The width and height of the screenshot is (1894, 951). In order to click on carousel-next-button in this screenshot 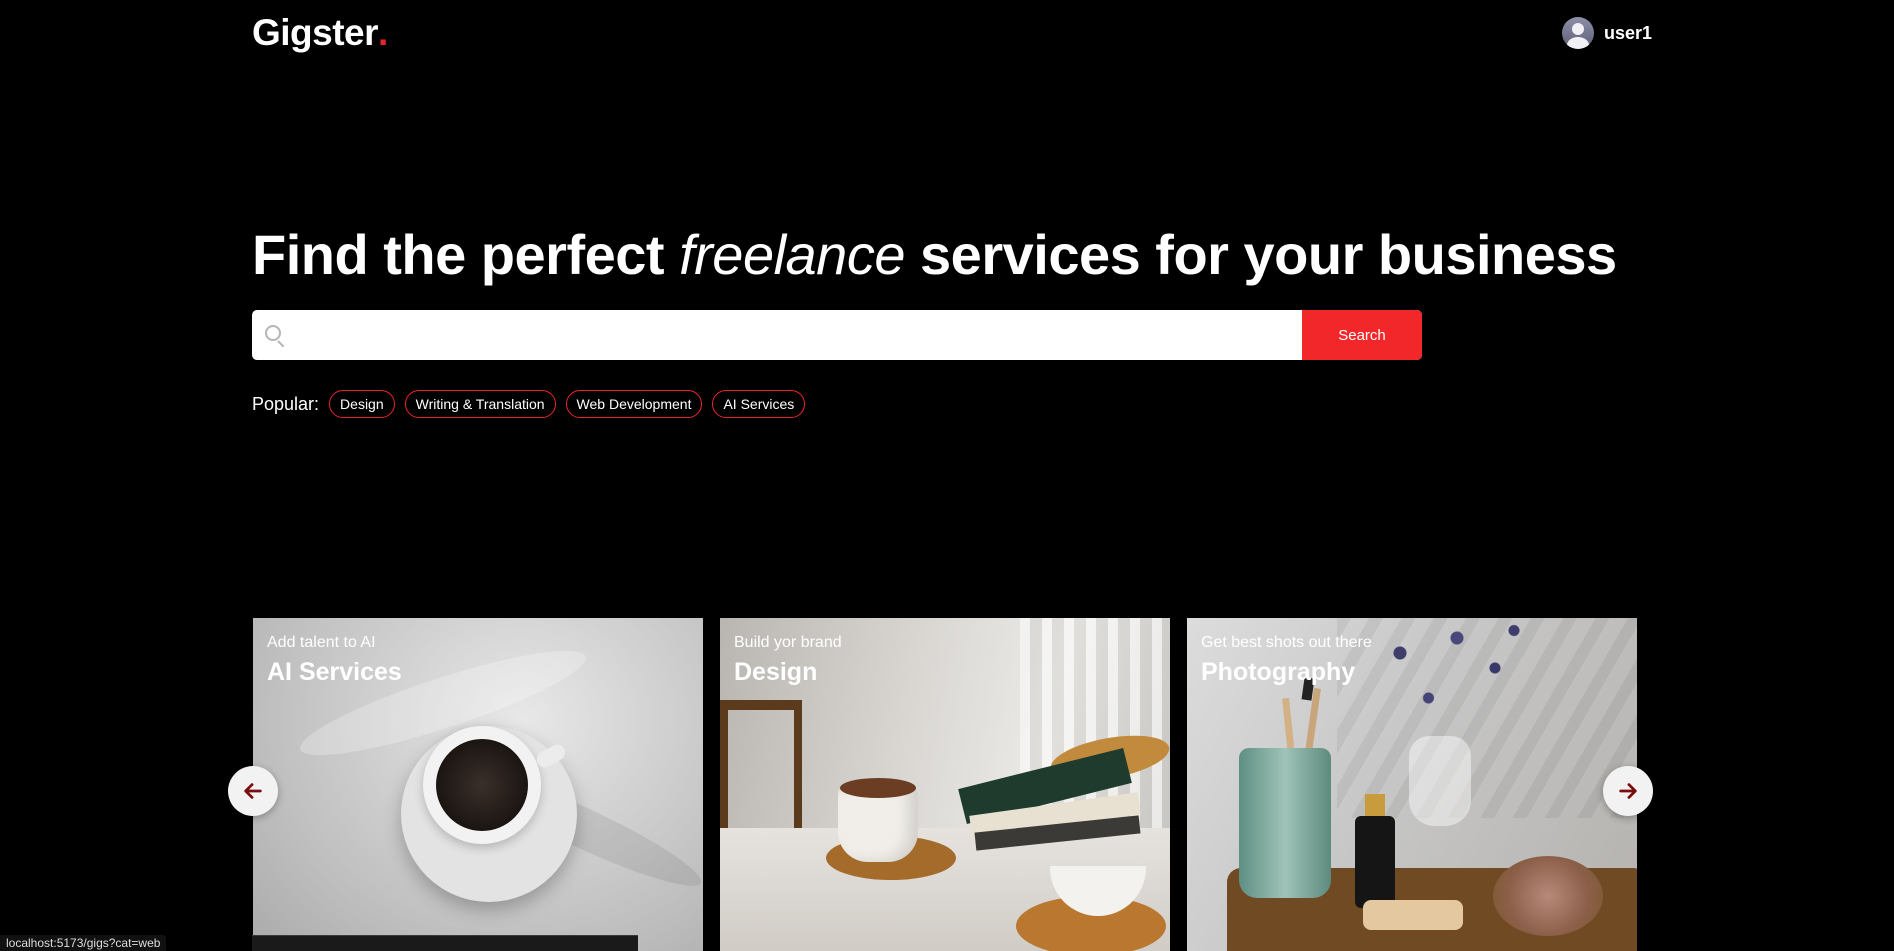, I will do `click(1628, 791)`.